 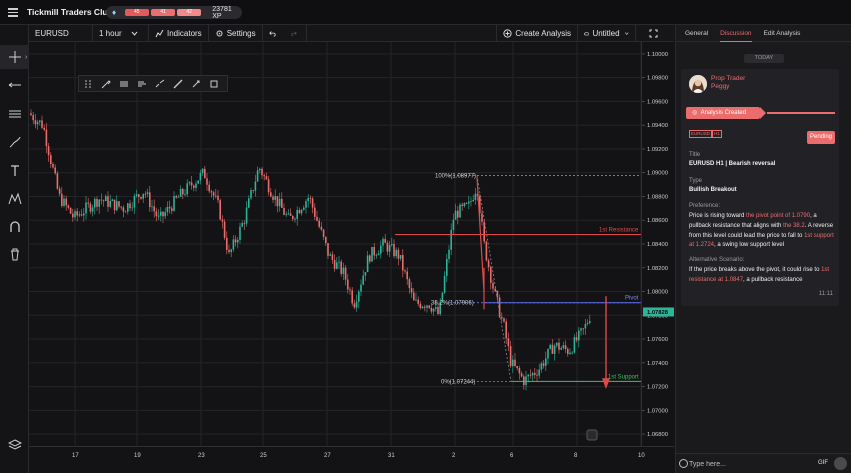 I want to click on send-button, so click(x=840, y=463).